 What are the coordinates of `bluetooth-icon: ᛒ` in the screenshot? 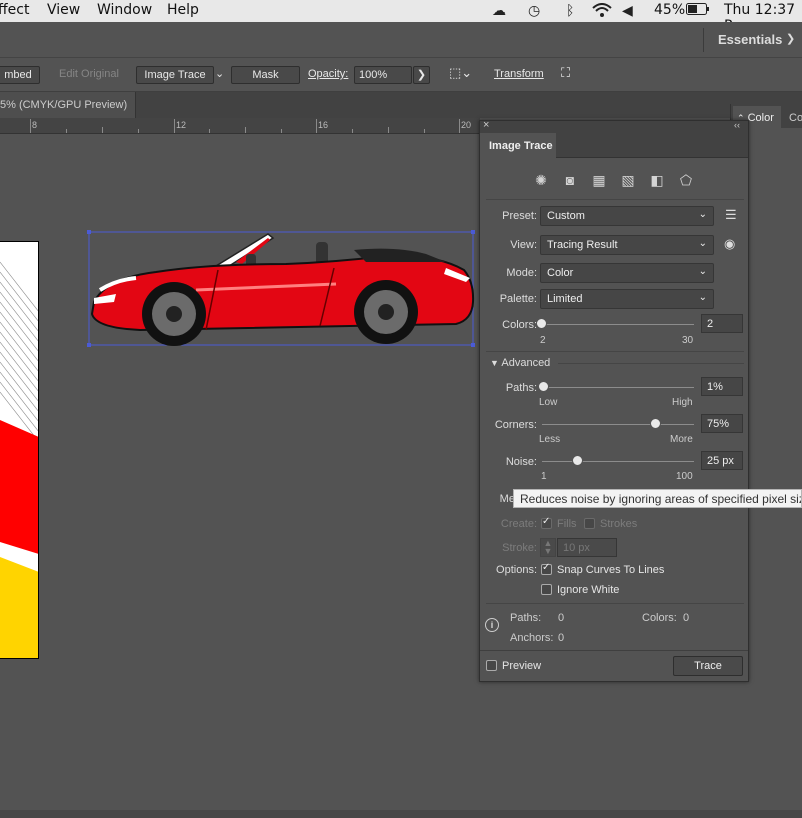 It's located at (570, 11).